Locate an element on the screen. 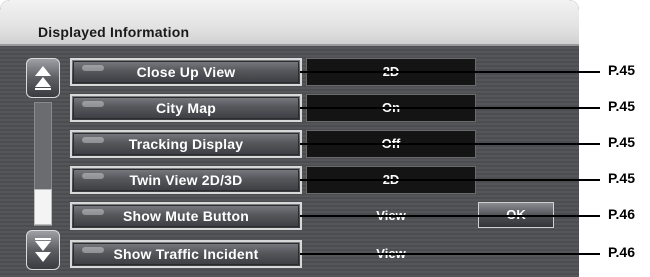 This screenshot has height=277, width=650. close-up-view-button: Close Up View is located at coordinates (186, 72).